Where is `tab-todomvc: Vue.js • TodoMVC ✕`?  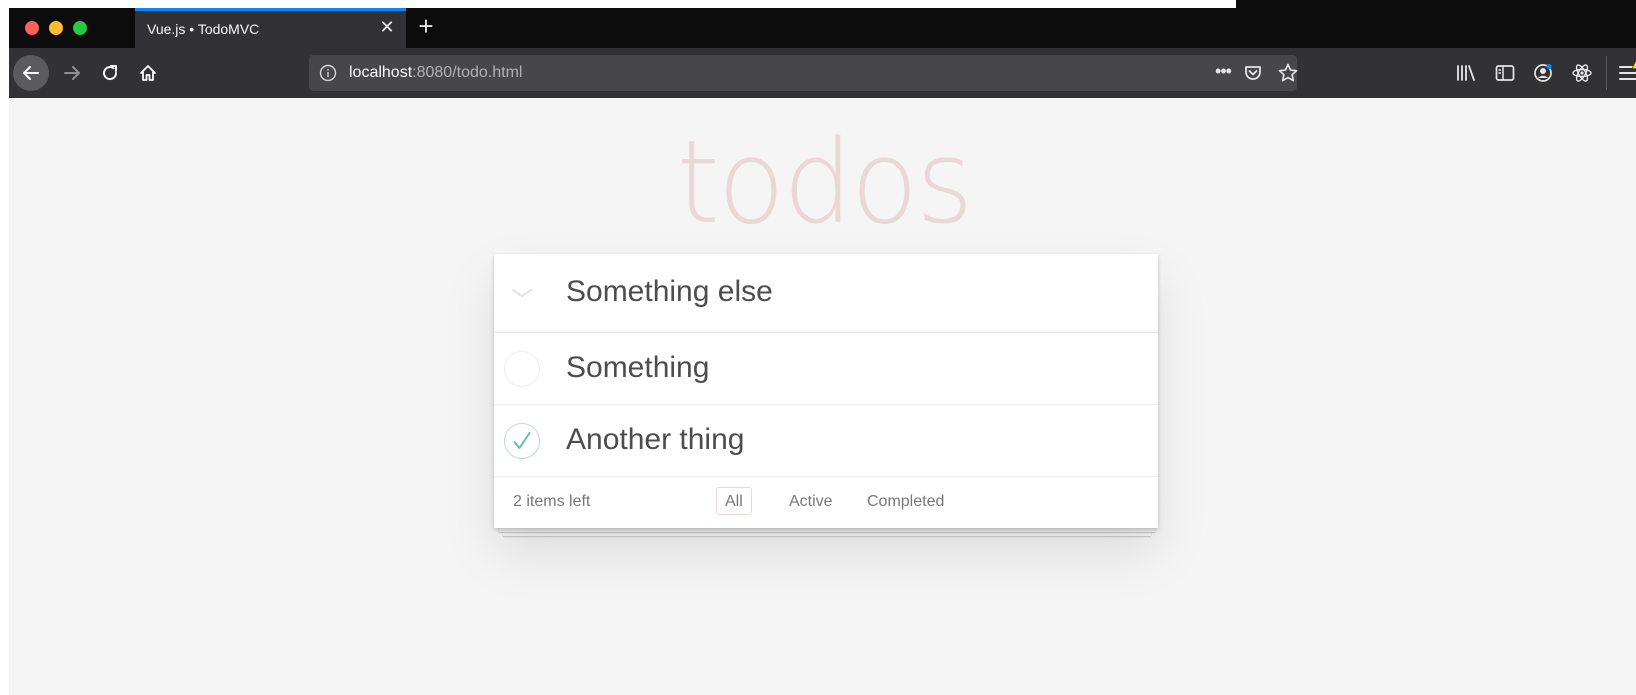 tab-todomvc: Vue.js • TodoMVC ✕ is located at coordinates (270, 28).